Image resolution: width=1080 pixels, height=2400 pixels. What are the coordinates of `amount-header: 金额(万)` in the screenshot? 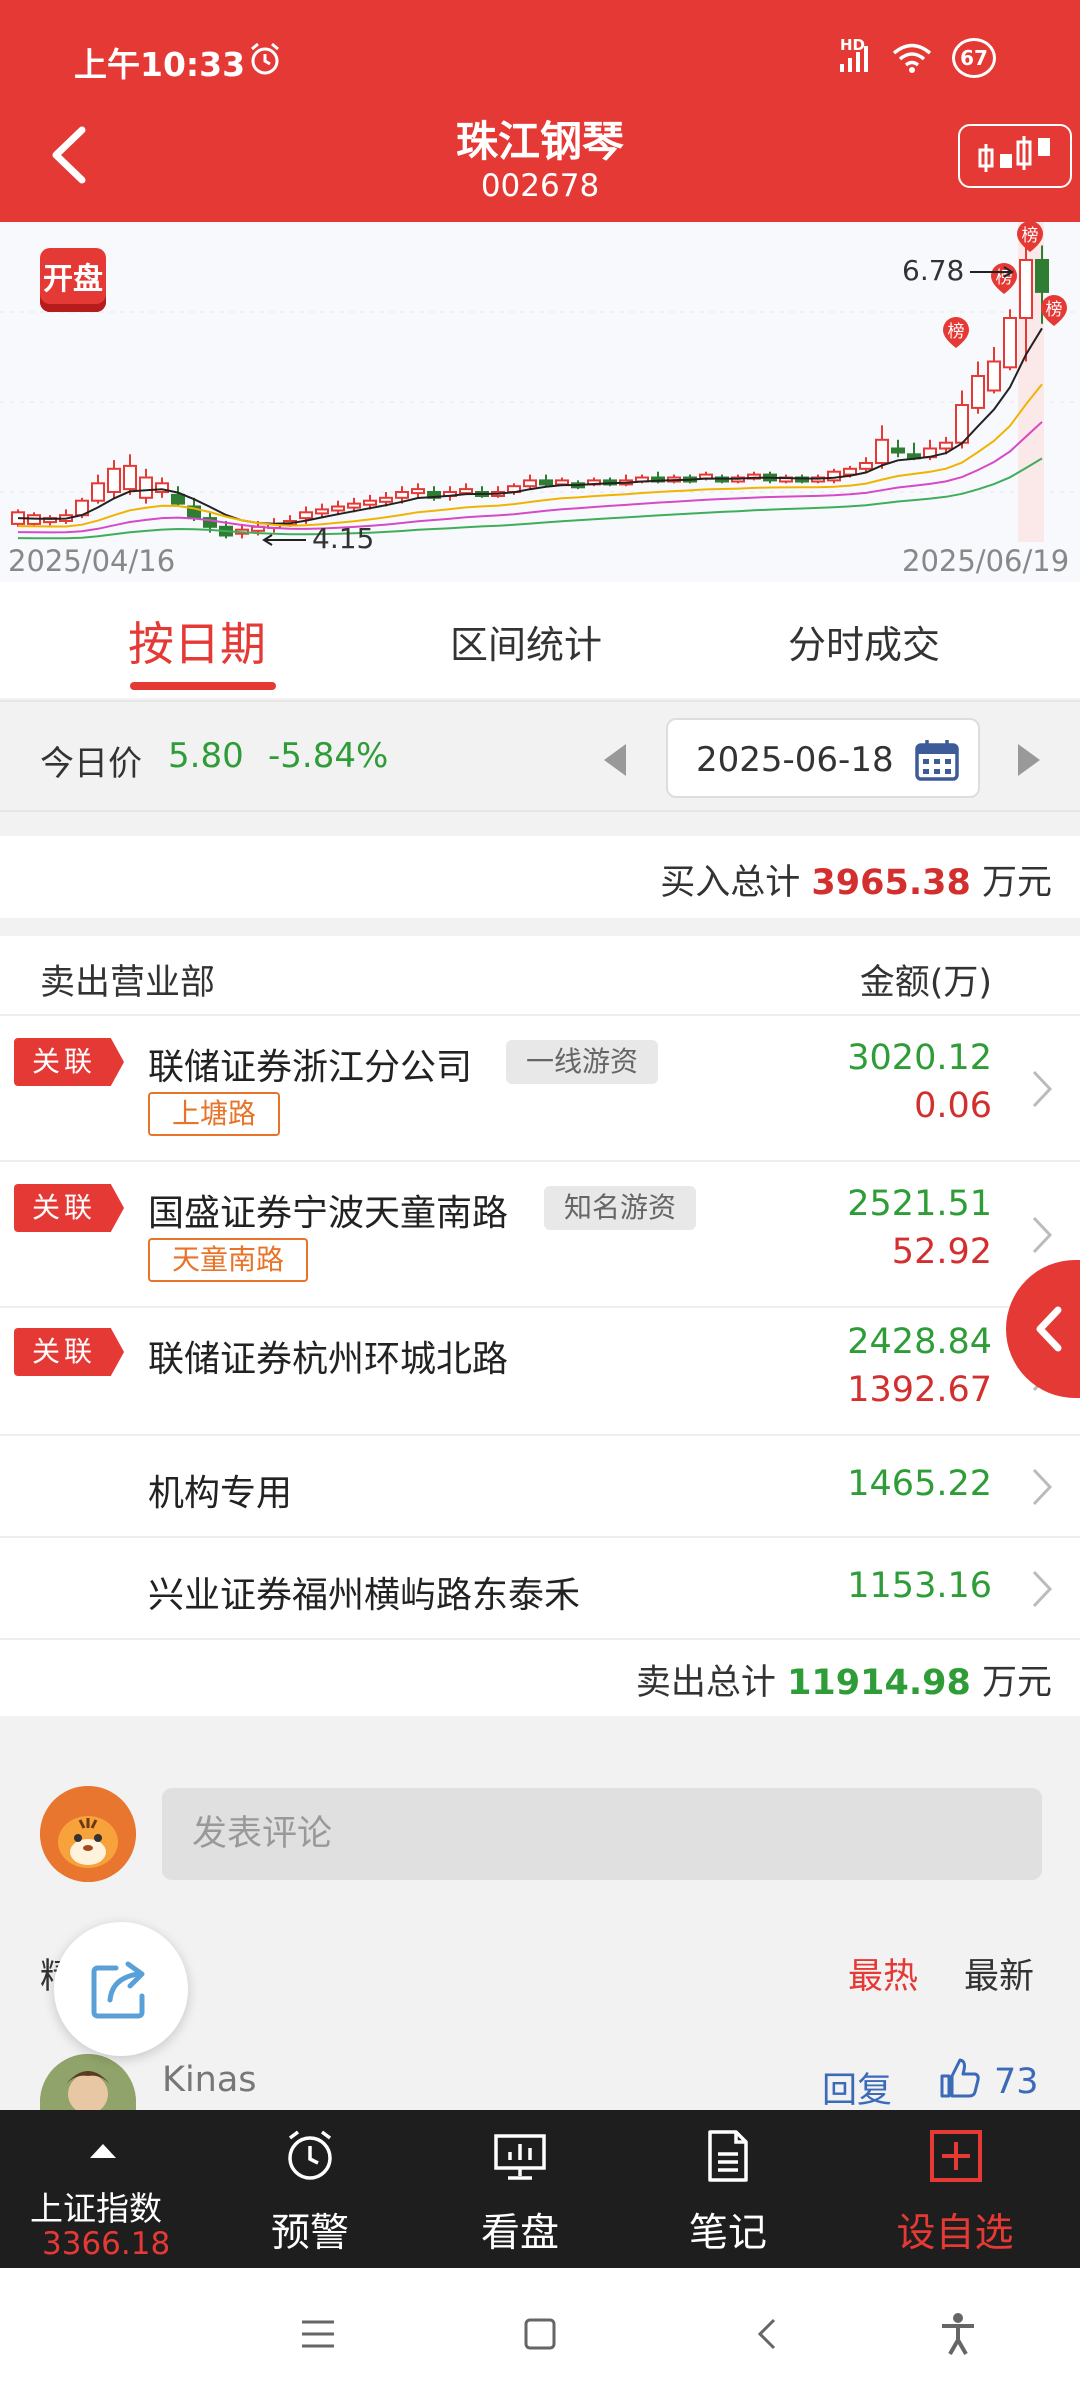 It's located at (925, 983).